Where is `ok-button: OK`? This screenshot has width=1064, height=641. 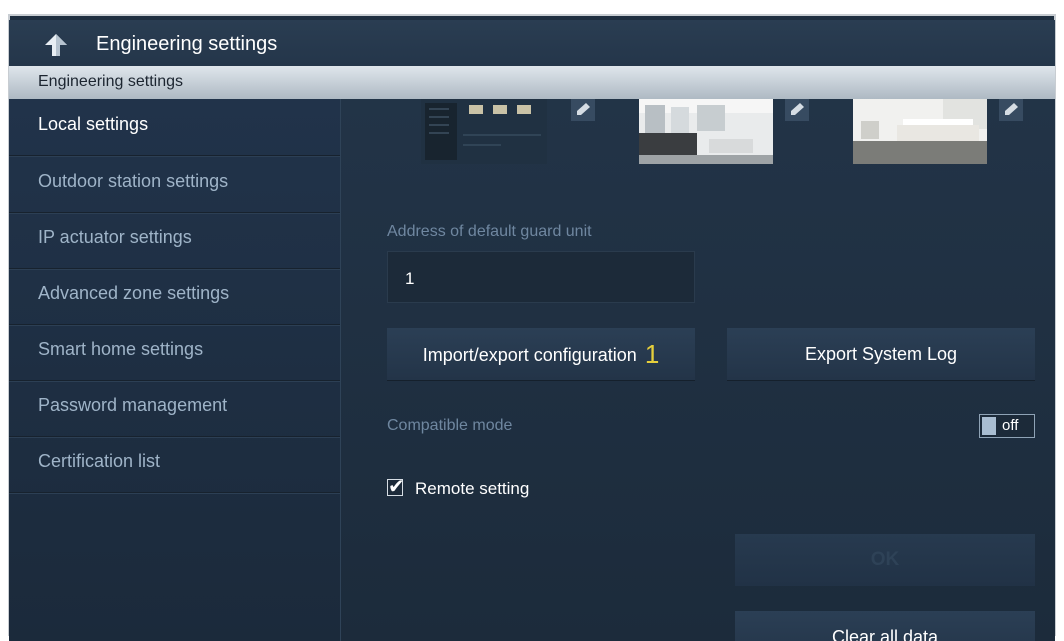
ok-button: OK is located at coordinates (885, 560).